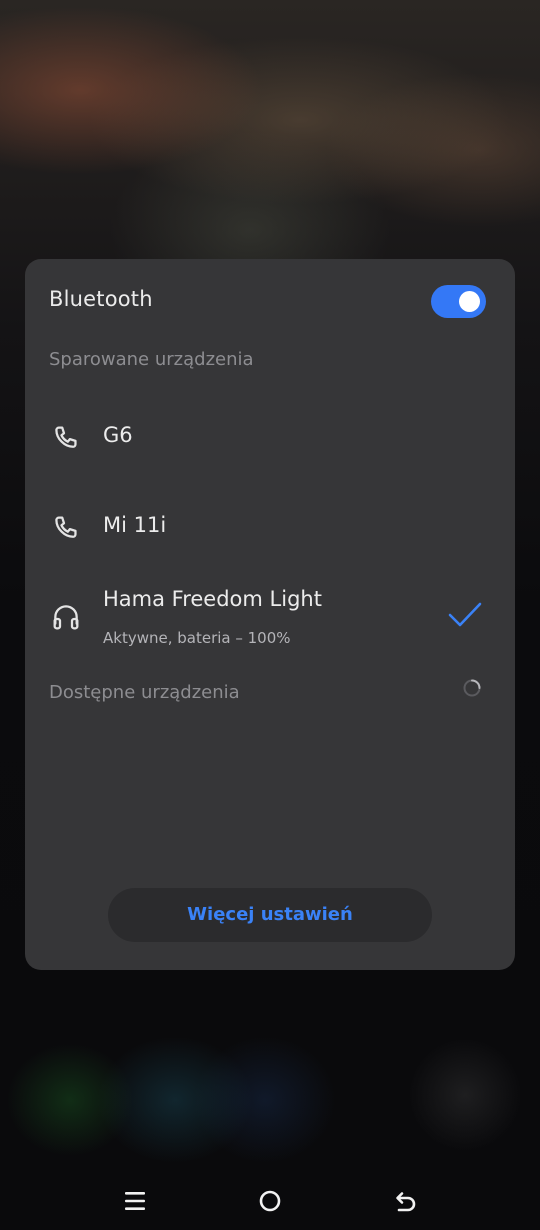 The width and height of the screenshot is (540, 1230). Describe the element at coordinates (212, 599) in the screenshot. I see `device-name: Hama Freedom Light` at that location.